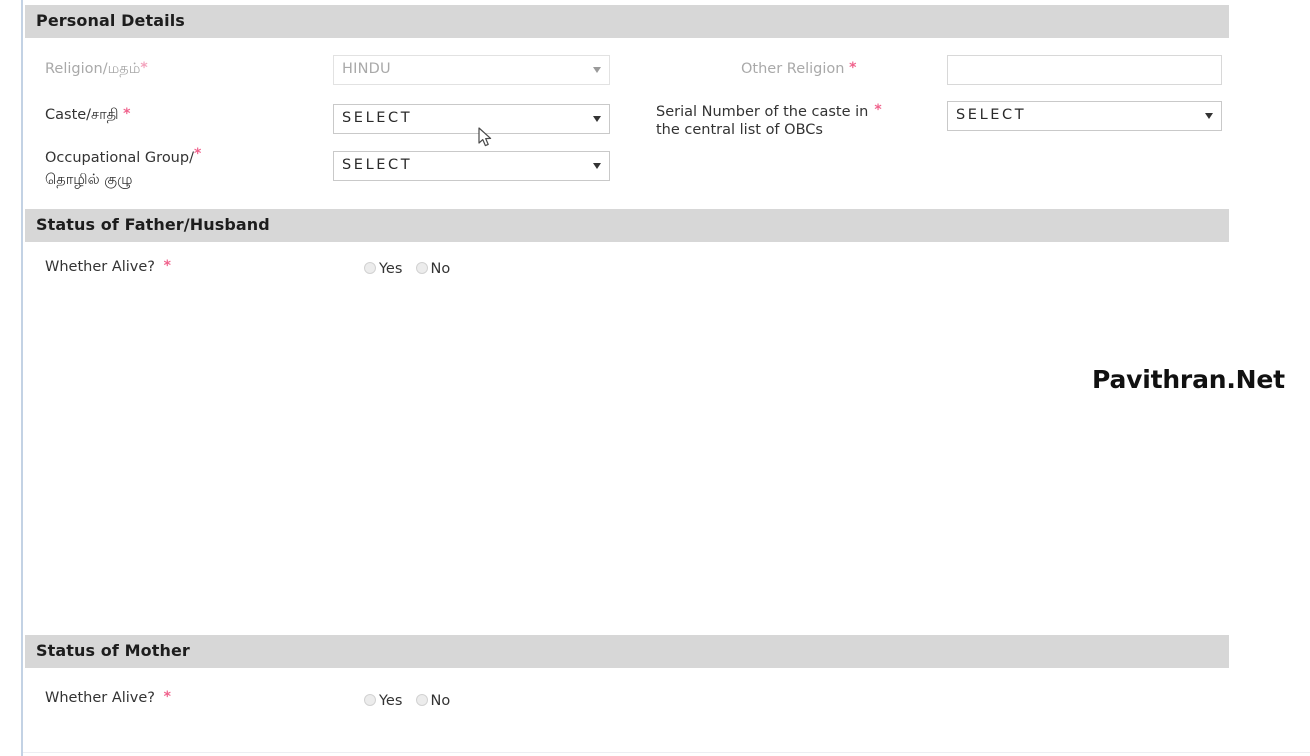 The image size is (1310, 756). Describe the element at coordinates (100, 698) in the screenshot. I see `label-mother-whether-alive-text: Whether Alive?` at that location.